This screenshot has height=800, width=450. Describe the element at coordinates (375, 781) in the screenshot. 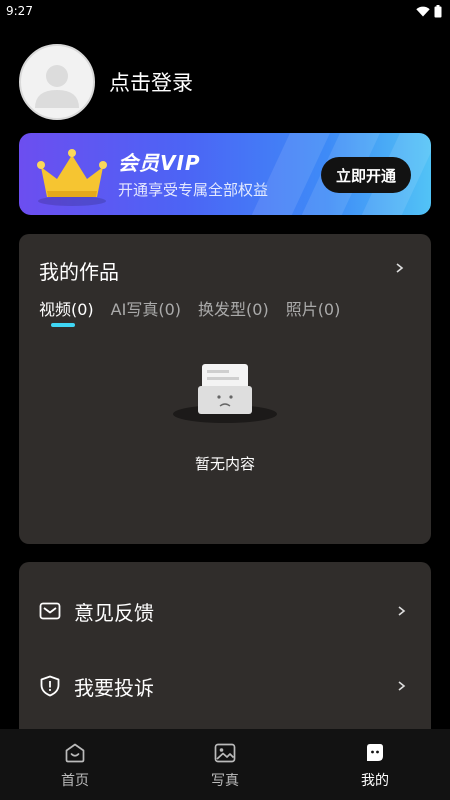

I see `nav-mine-label: 我的` at that location.